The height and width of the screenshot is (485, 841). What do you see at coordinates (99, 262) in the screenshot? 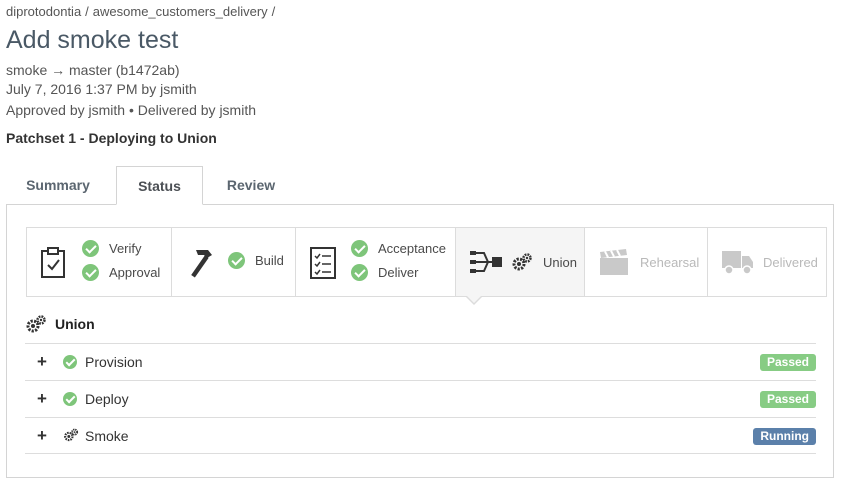
I see `stage-verify: Verify Approval` at bounding box center [99, 262].